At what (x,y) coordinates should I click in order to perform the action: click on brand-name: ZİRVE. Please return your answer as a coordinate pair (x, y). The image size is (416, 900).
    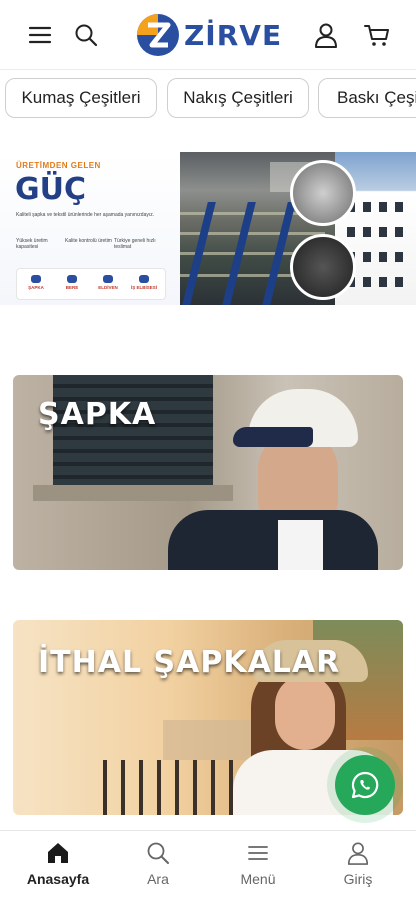
    Looking at the image, I should click on (233, 35).